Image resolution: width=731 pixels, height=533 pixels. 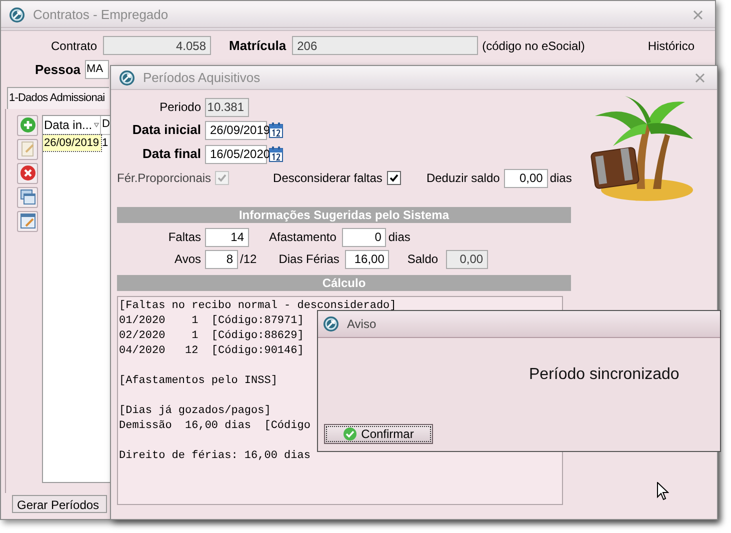 What do you see at coordinates (344, 283) in the screenshot?
I see `section-header: Cálculo` at bounding box center [344, 283].